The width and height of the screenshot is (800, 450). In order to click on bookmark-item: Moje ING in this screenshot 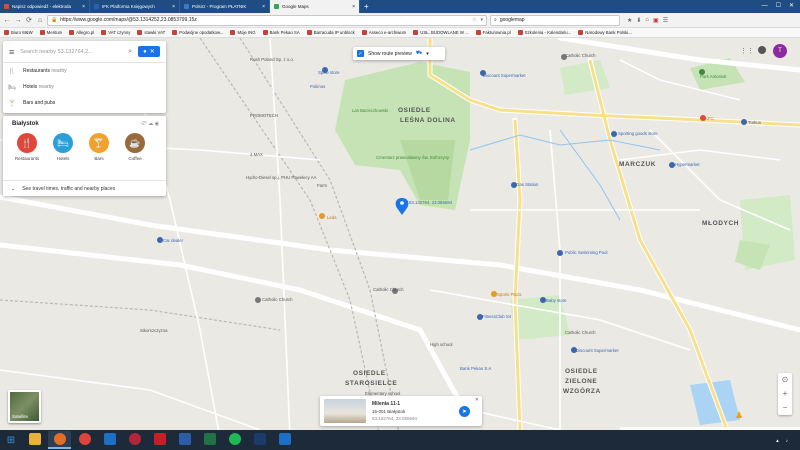, I will do `click(243, 32)`.